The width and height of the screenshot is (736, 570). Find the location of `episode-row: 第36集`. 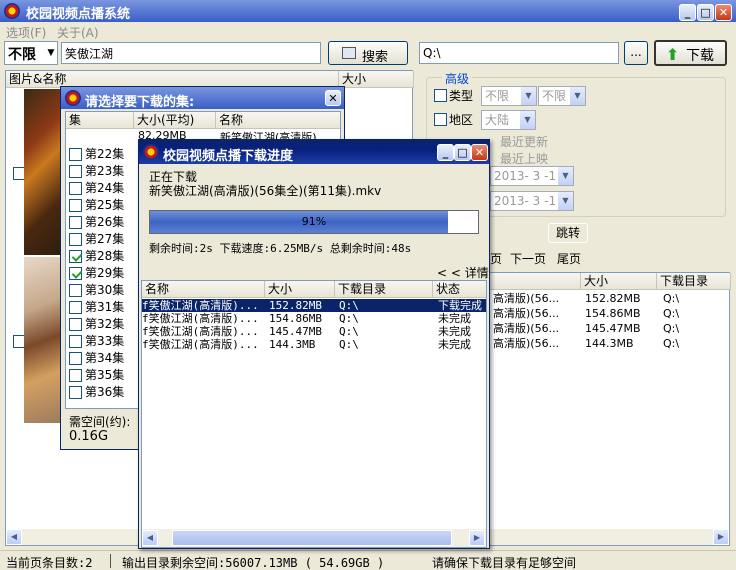

episode-row: 第36集 is located at coordinates (100, 392).